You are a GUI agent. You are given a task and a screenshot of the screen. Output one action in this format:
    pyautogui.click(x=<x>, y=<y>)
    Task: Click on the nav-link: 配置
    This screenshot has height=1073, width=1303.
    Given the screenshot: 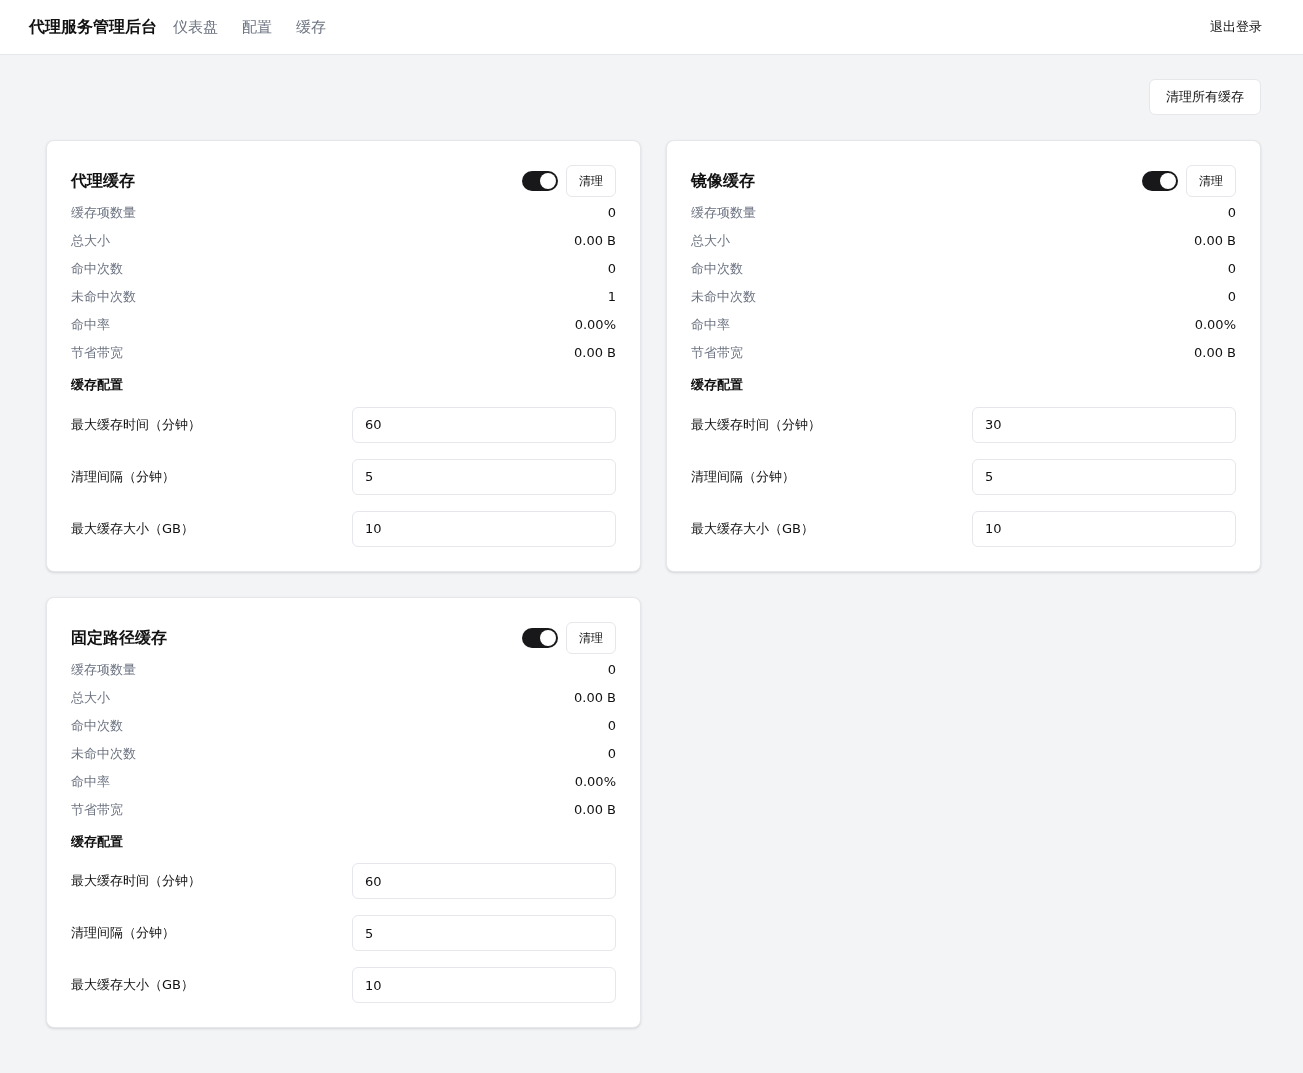 What is the action you would take?
    pyautogui.click(x=257, y=27)
    